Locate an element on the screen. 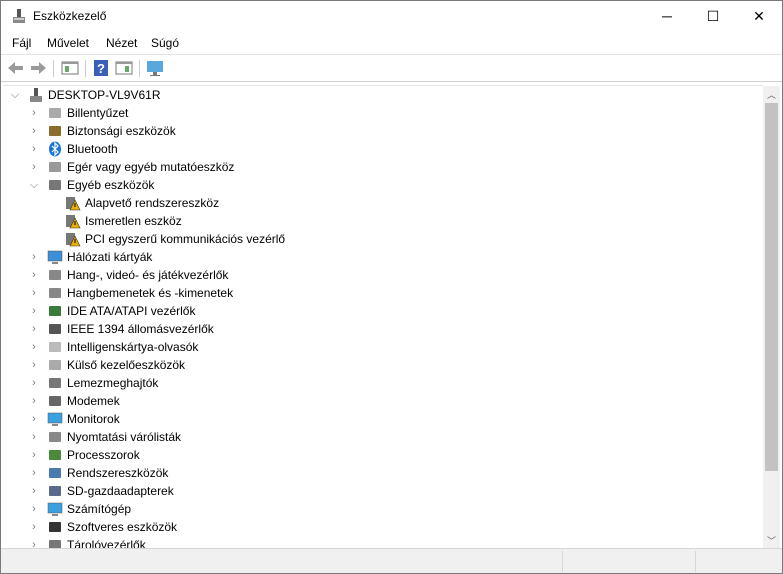 The width and height of the screenshot is (783, 574). scan-hardware-icon is located at coordinates (155, 68).